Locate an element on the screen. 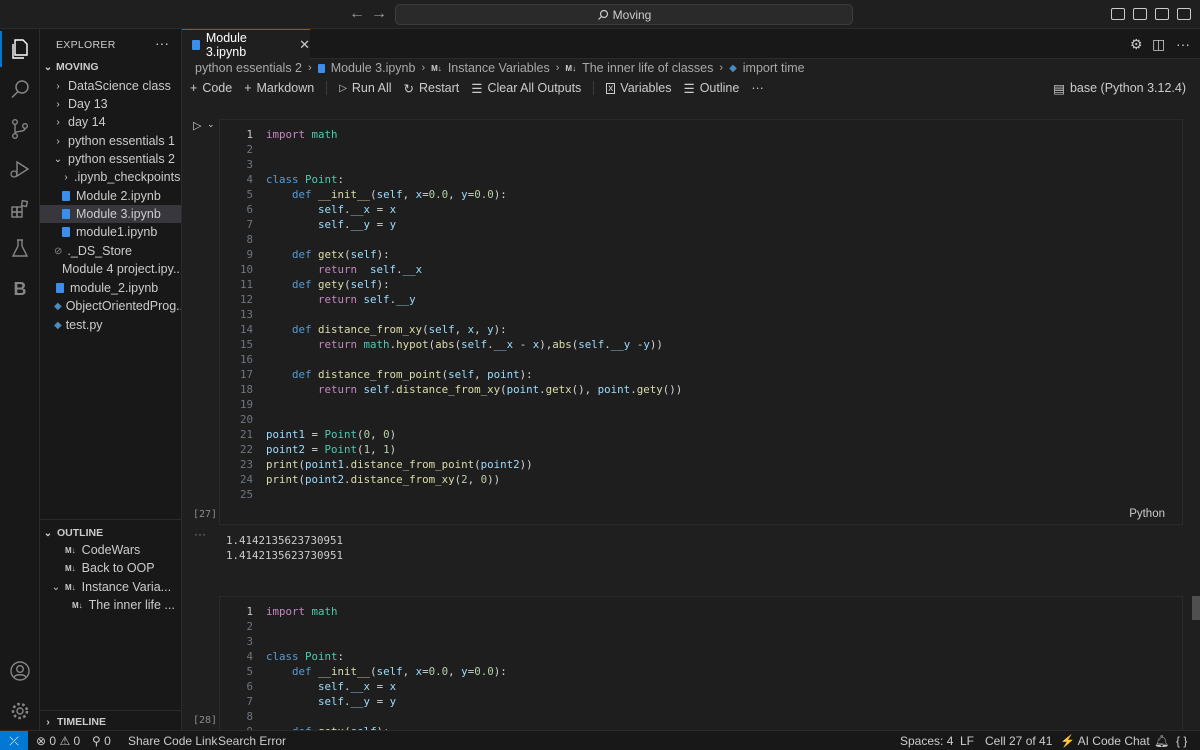 This screenshot has height=750, width=1200. breadcrumb-file: Module 3.ipynb is located at coordinates (373, 68).